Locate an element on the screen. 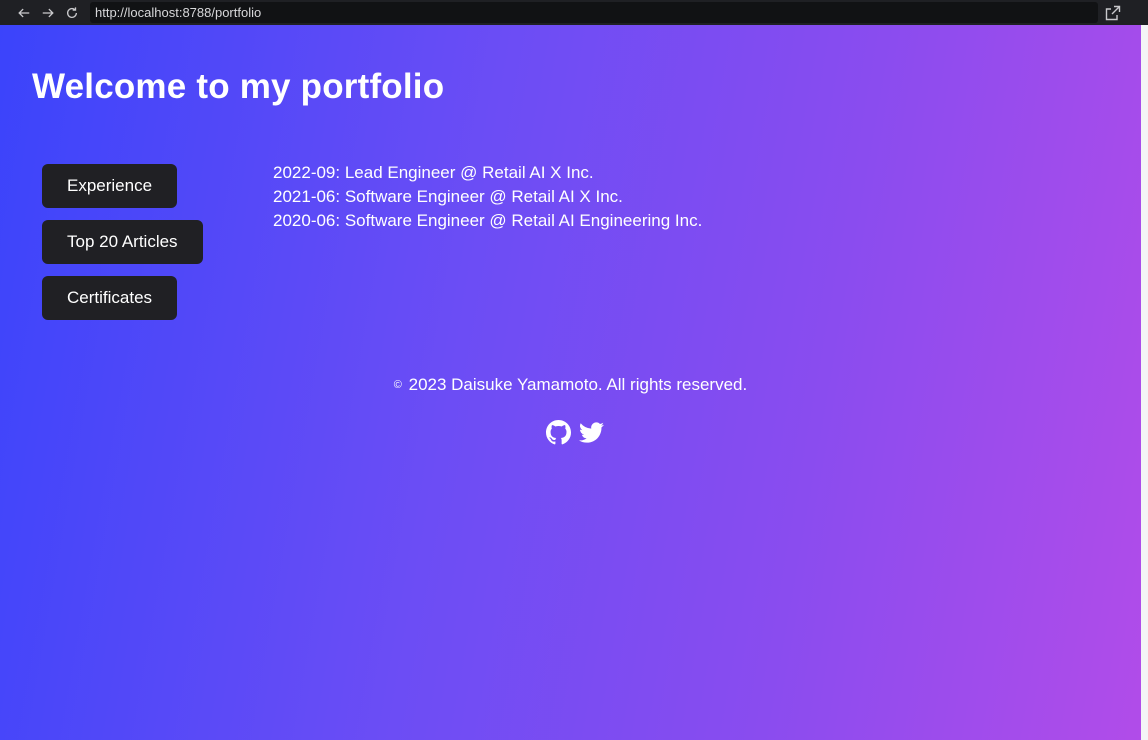  experience-button: Experience is located at coordinates (110, 186).